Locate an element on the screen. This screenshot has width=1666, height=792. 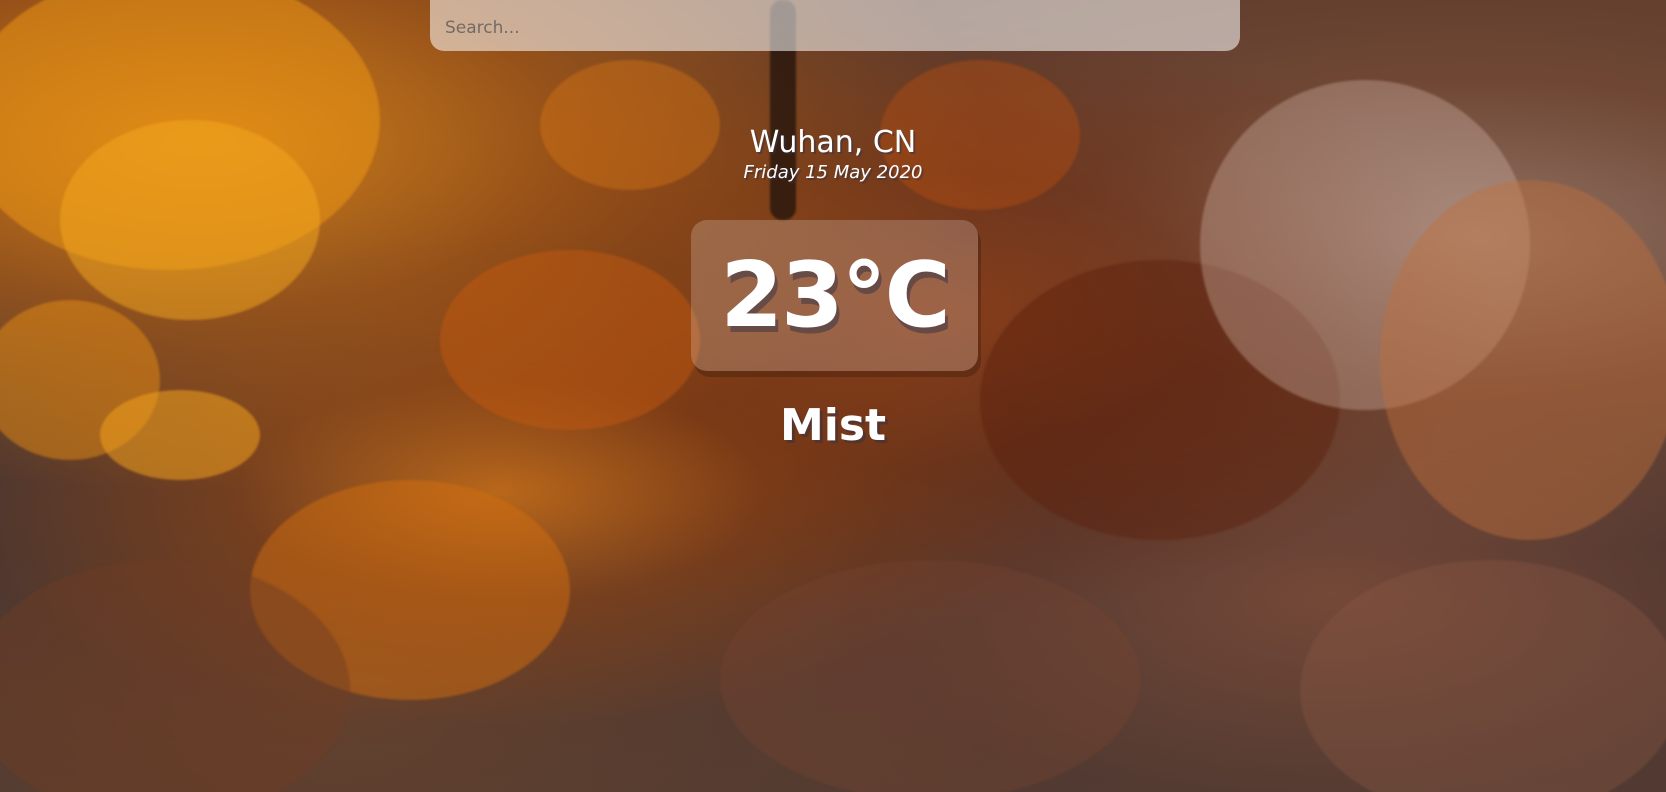
search-input is located at coordinates (835, 25).